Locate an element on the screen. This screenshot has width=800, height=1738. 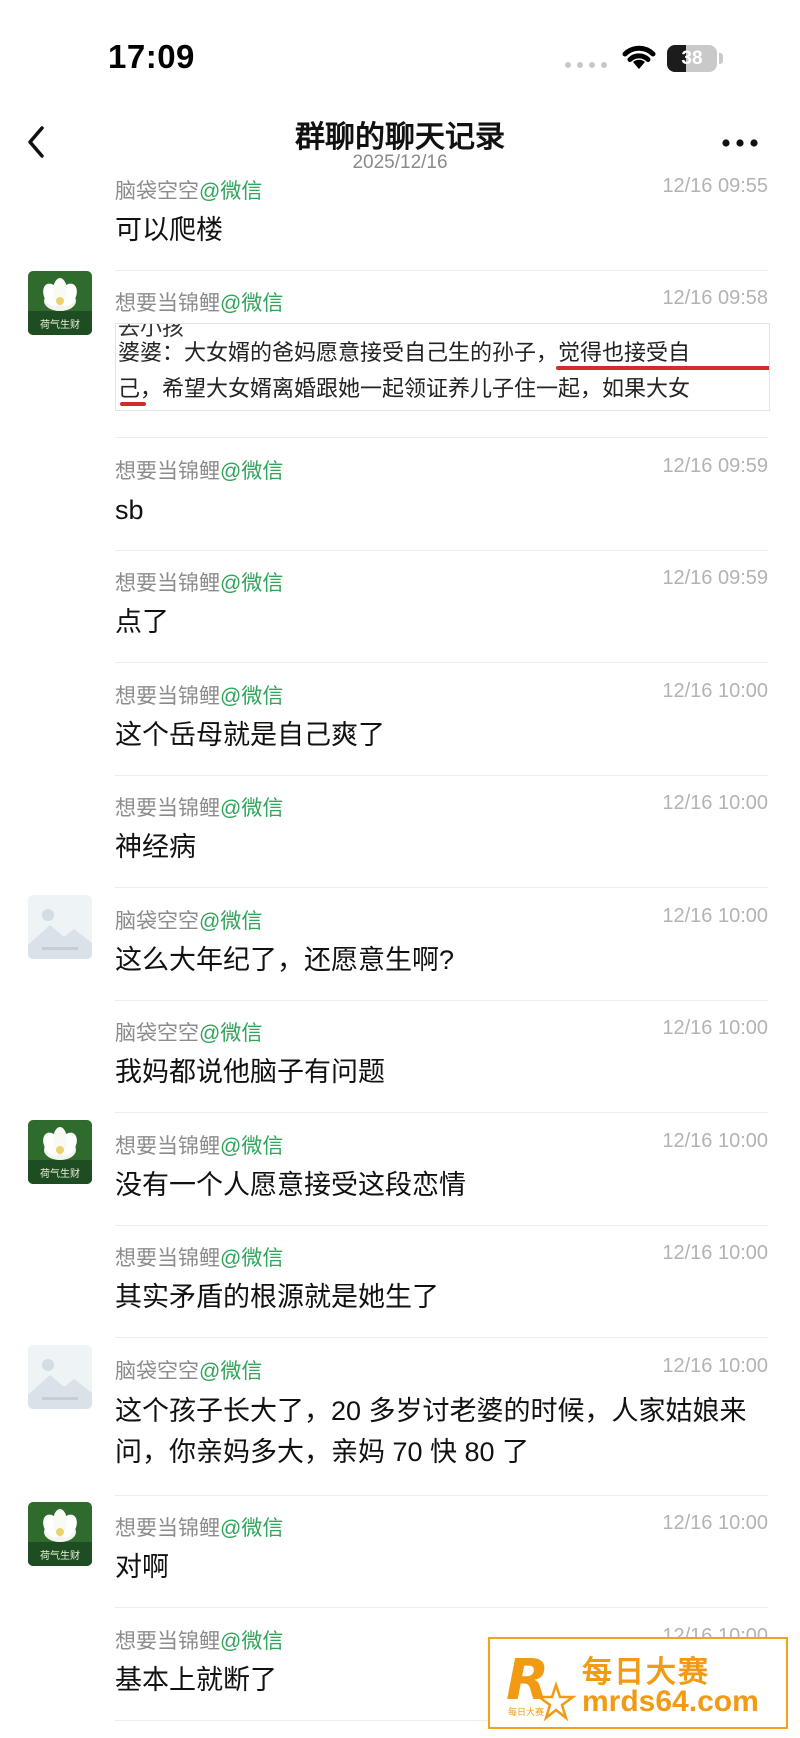
svg-text: 每日大赛 is located at coordinates (526, 1712).